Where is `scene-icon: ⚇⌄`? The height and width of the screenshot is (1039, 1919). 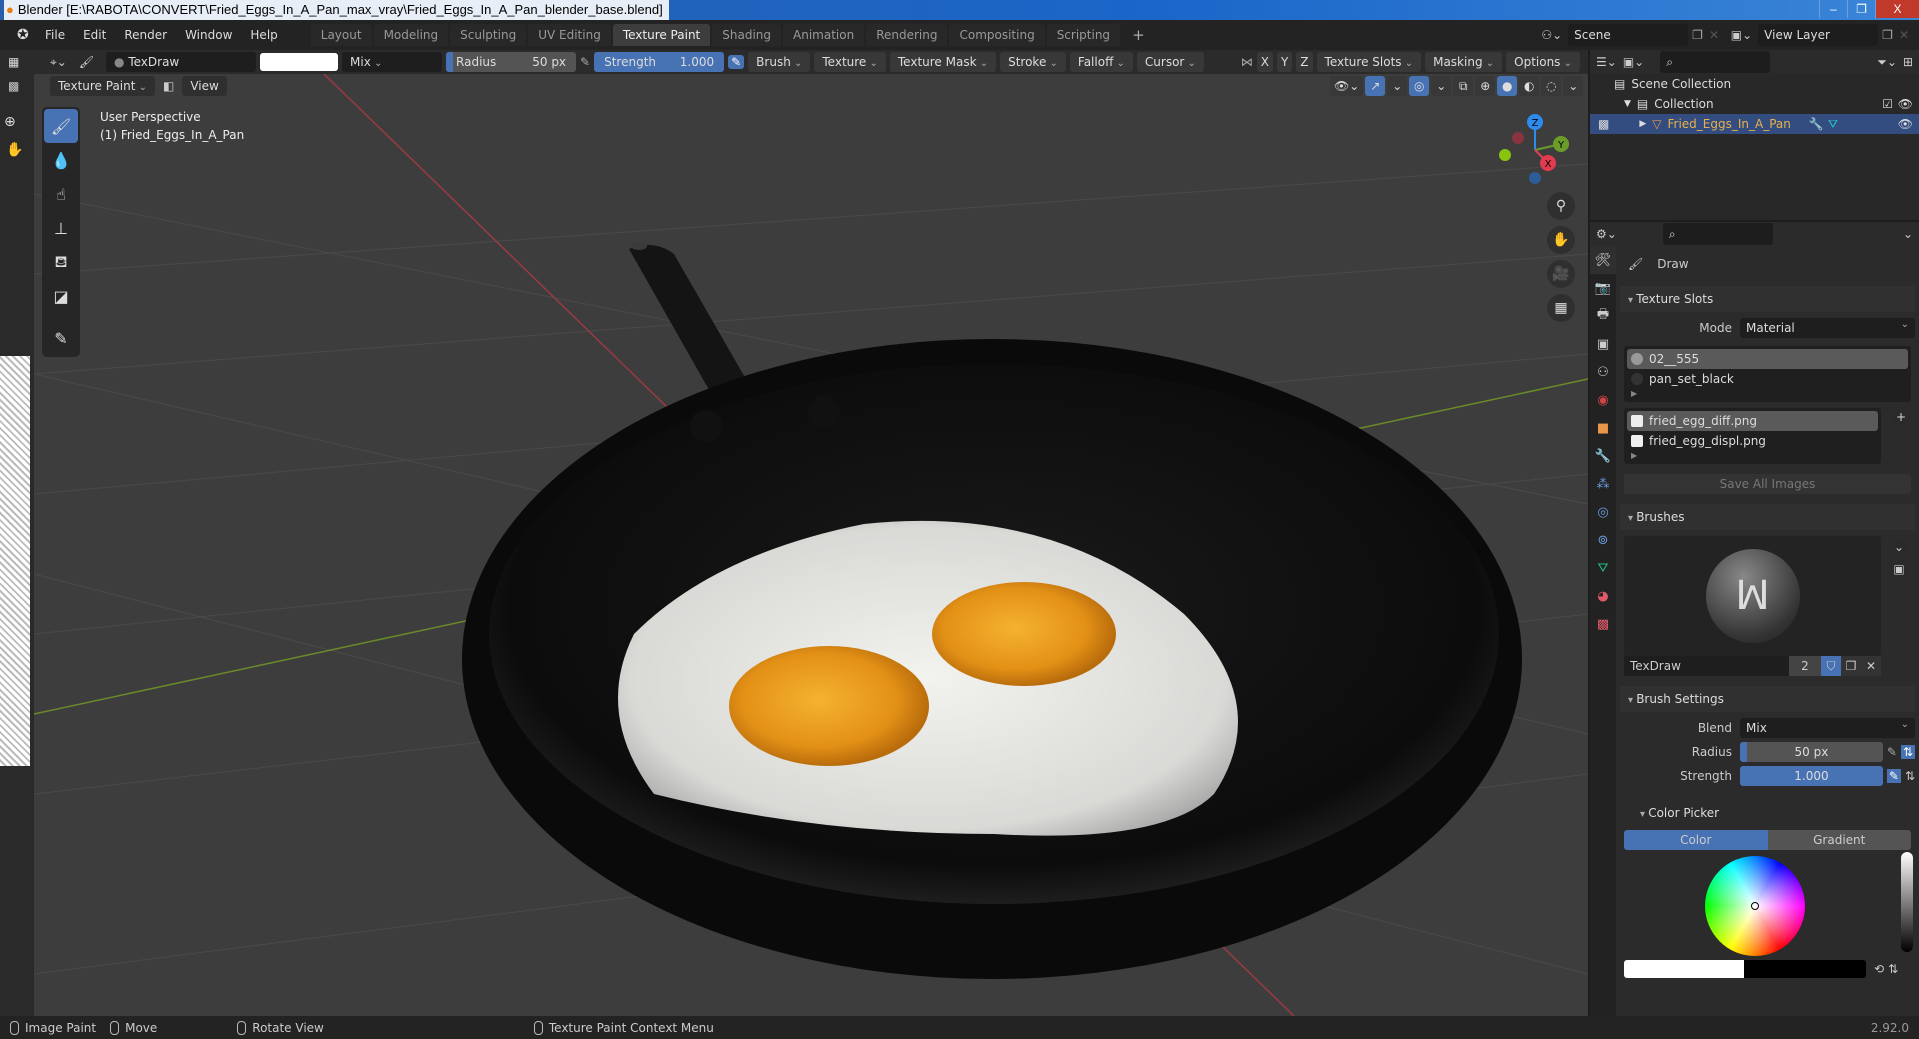 scene-icon: ⚇⌄ is located at coordinates (1551, 35).